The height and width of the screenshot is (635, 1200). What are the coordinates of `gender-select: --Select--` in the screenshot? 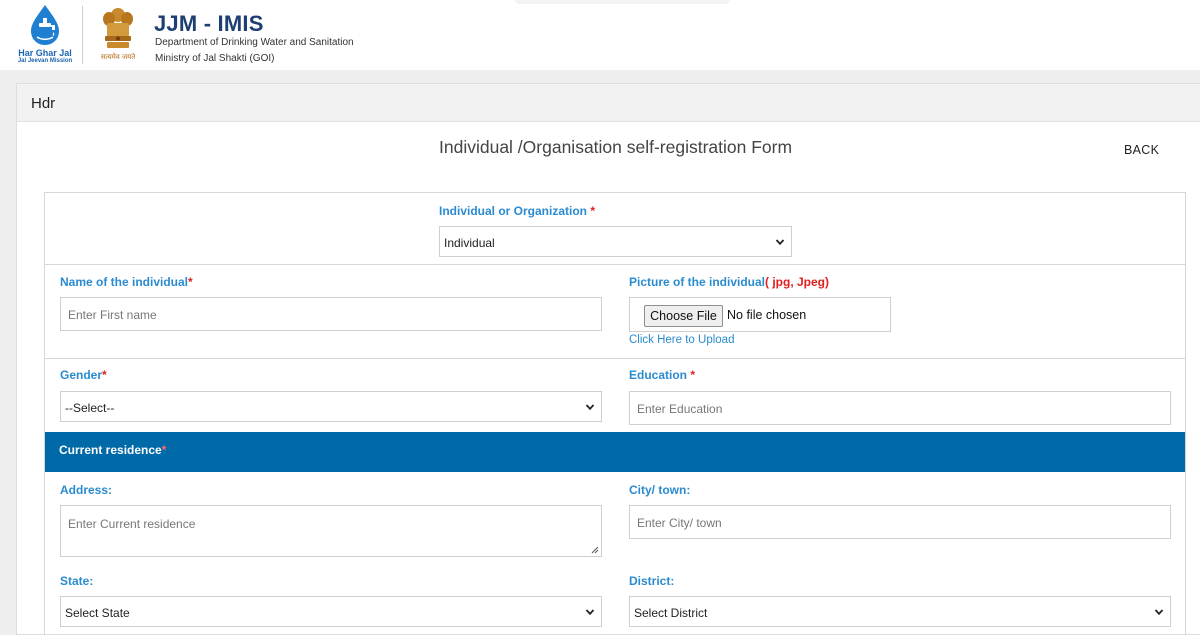 It's located at (331, 406).